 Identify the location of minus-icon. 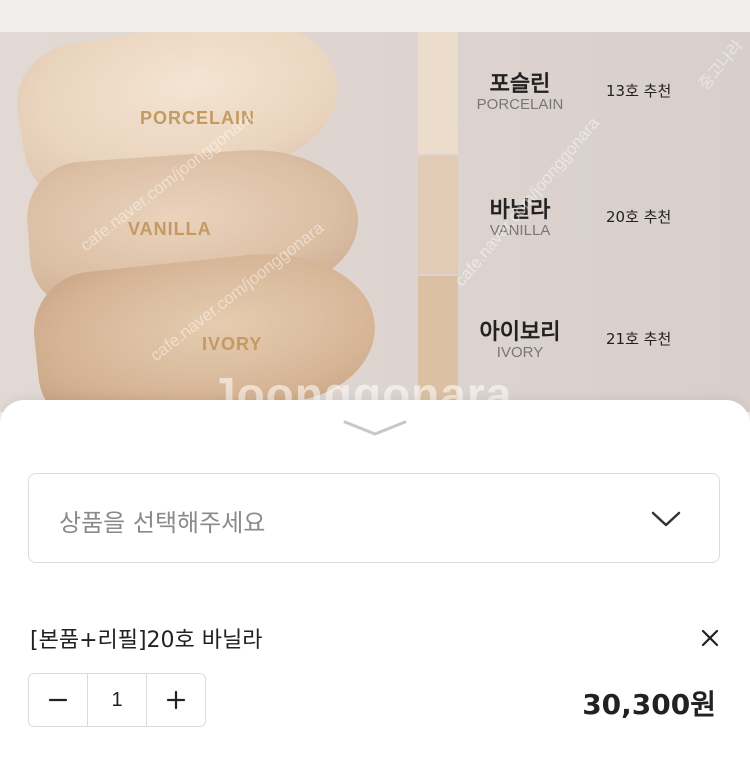
(58, 700).